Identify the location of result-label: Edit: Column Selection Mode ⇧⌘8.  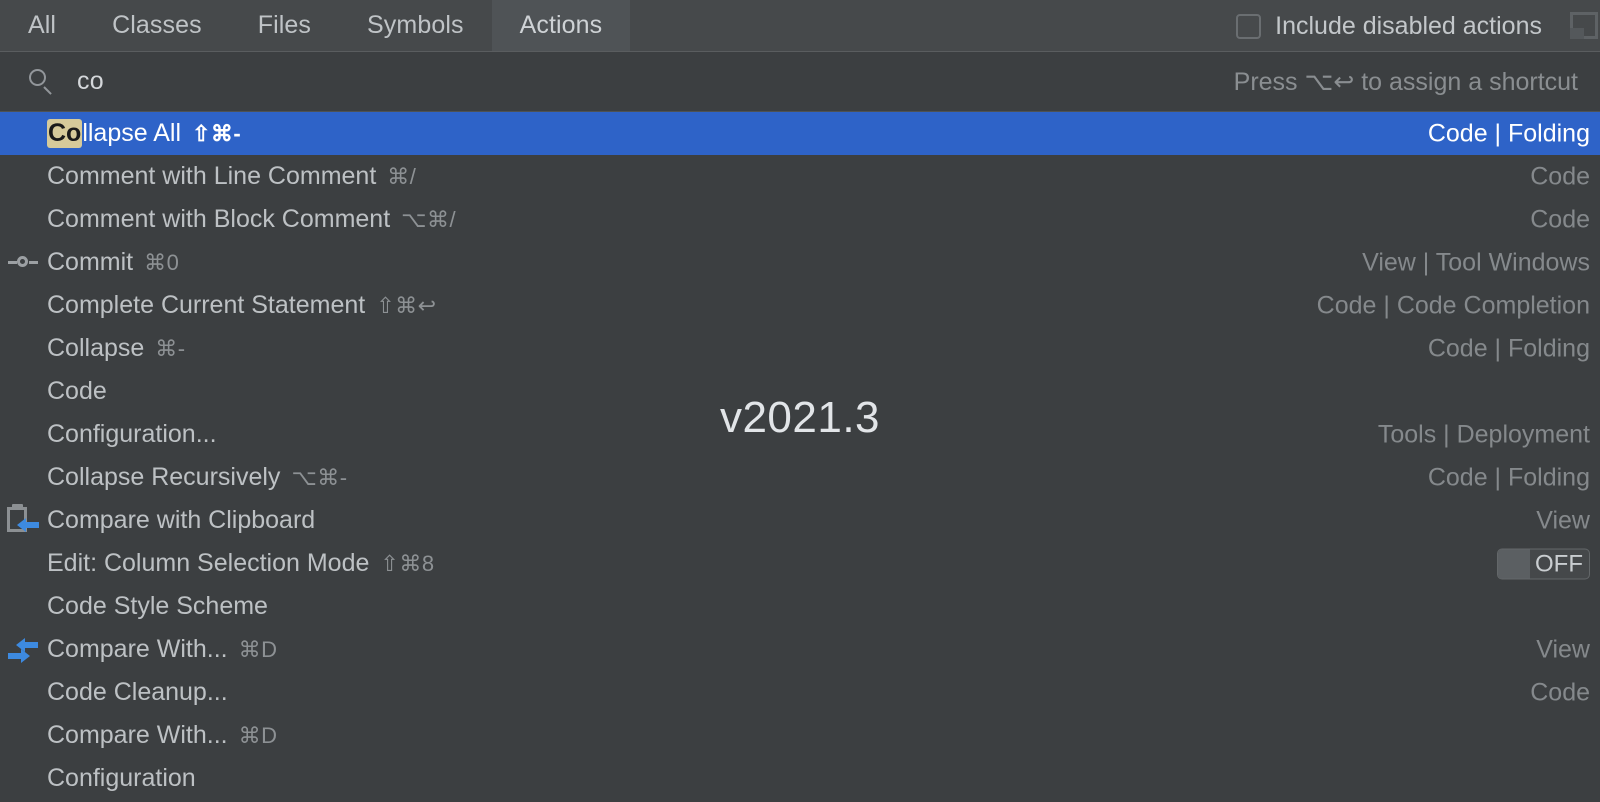
(241, 563).